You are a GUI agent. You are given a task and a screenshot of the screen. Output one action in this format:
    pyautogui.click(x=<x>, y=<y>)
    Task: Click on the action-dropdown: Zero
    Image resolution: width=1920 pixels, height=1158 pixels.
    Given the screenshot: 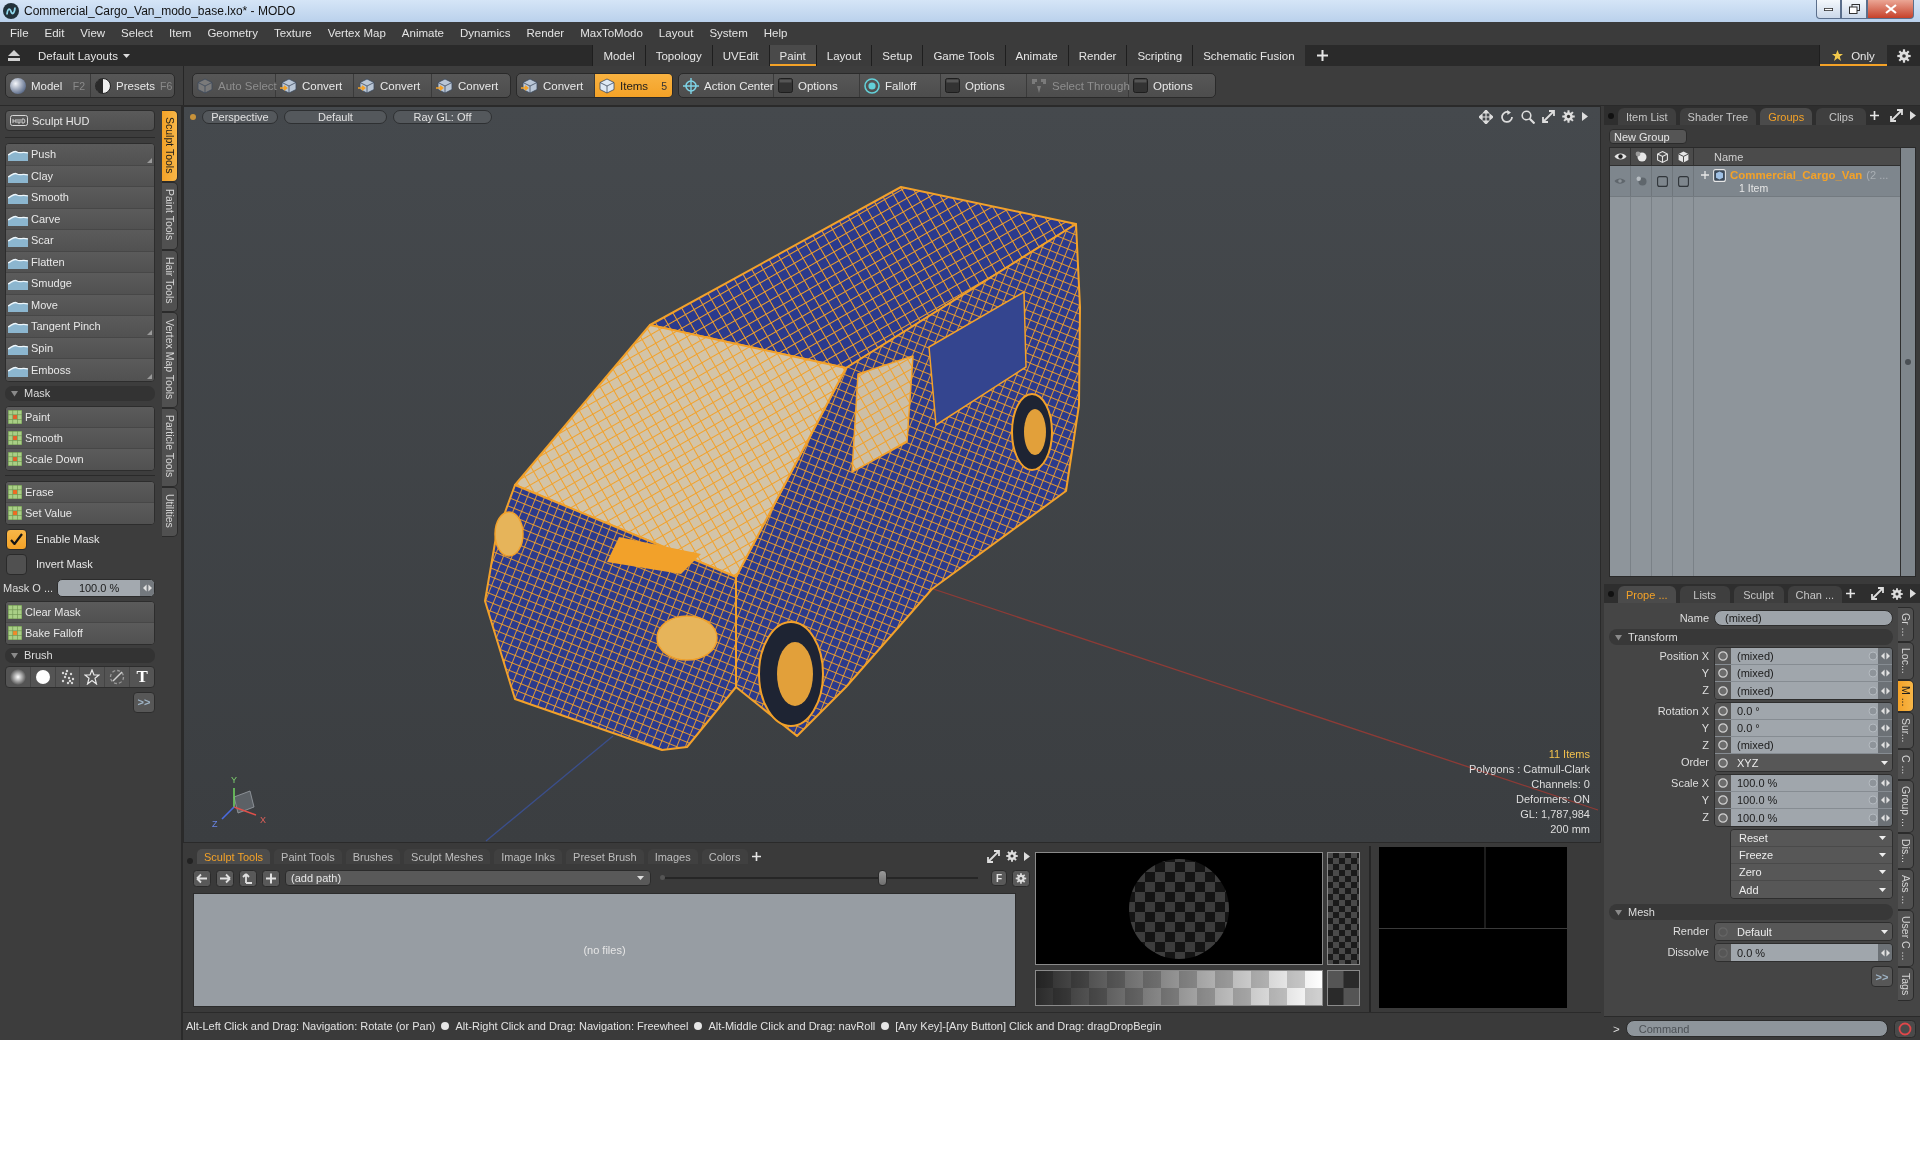 What is the action you would take?
    pyautogui.click(x=1811, y=872)
    